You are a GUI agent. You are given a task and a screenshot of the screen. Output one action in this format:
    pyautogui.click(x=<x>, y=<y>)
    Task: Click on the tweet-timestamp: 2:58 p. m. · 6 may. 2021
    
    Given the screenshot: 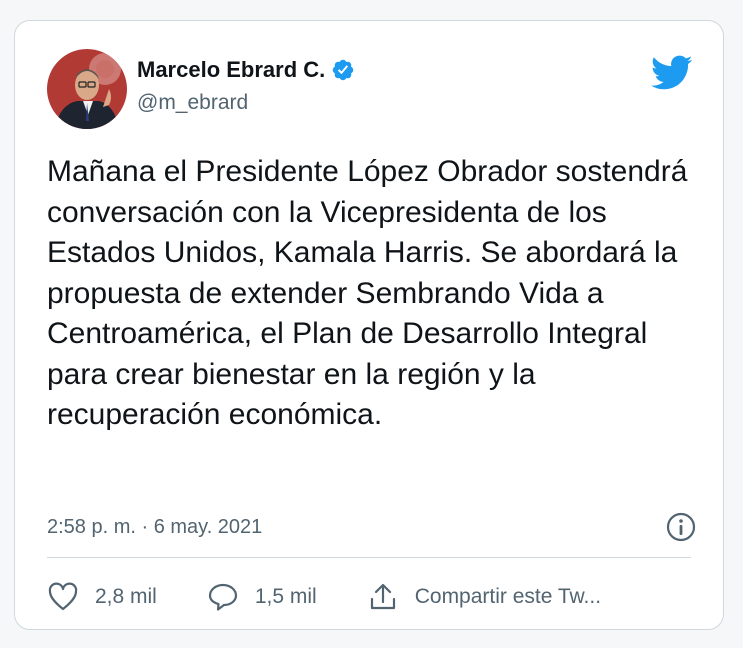 What is the action you would take?
    pyautogui.click(x=154, y=527)
    